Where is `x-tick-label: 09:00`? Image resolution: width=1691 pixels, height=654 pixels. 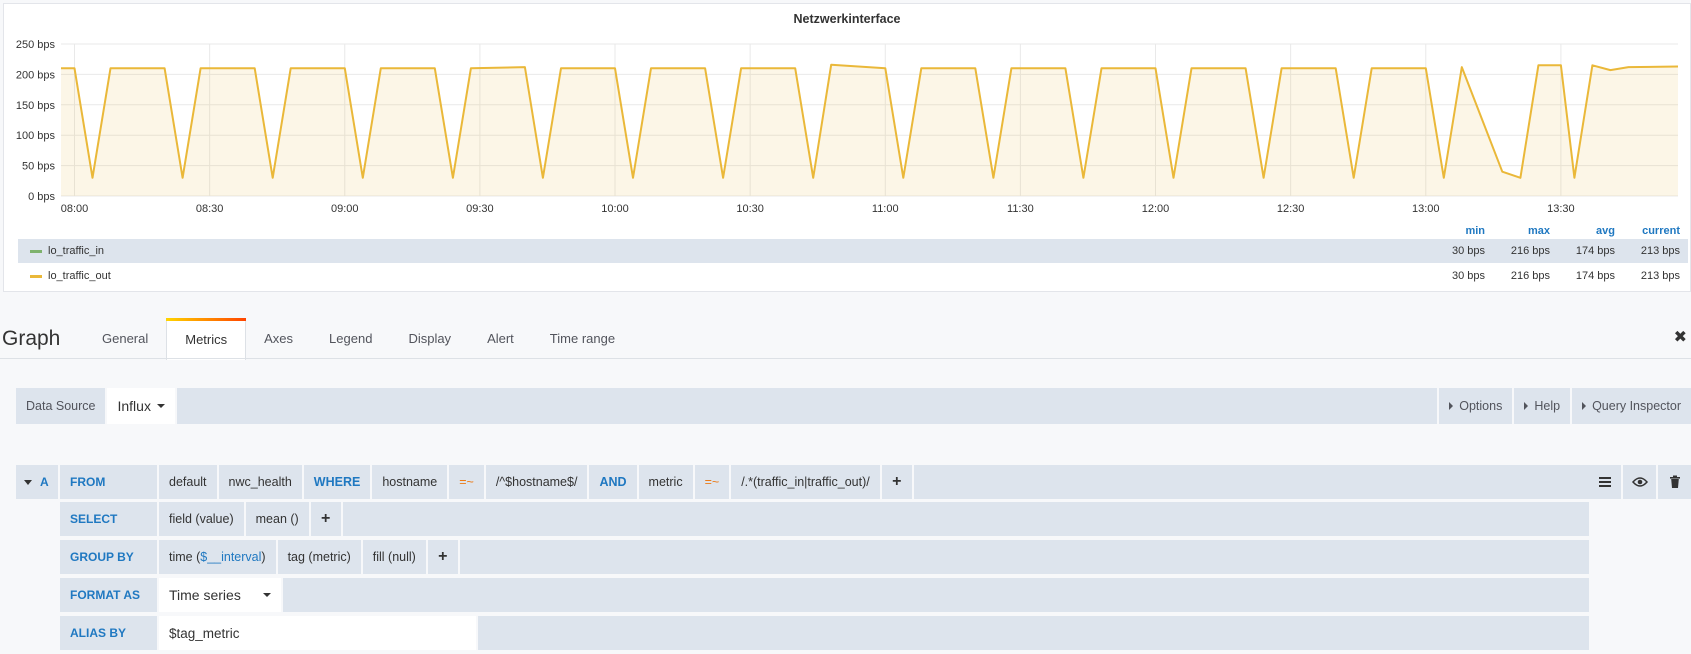 x-tick-label: 09:00 is located at coordinates (345, 208).